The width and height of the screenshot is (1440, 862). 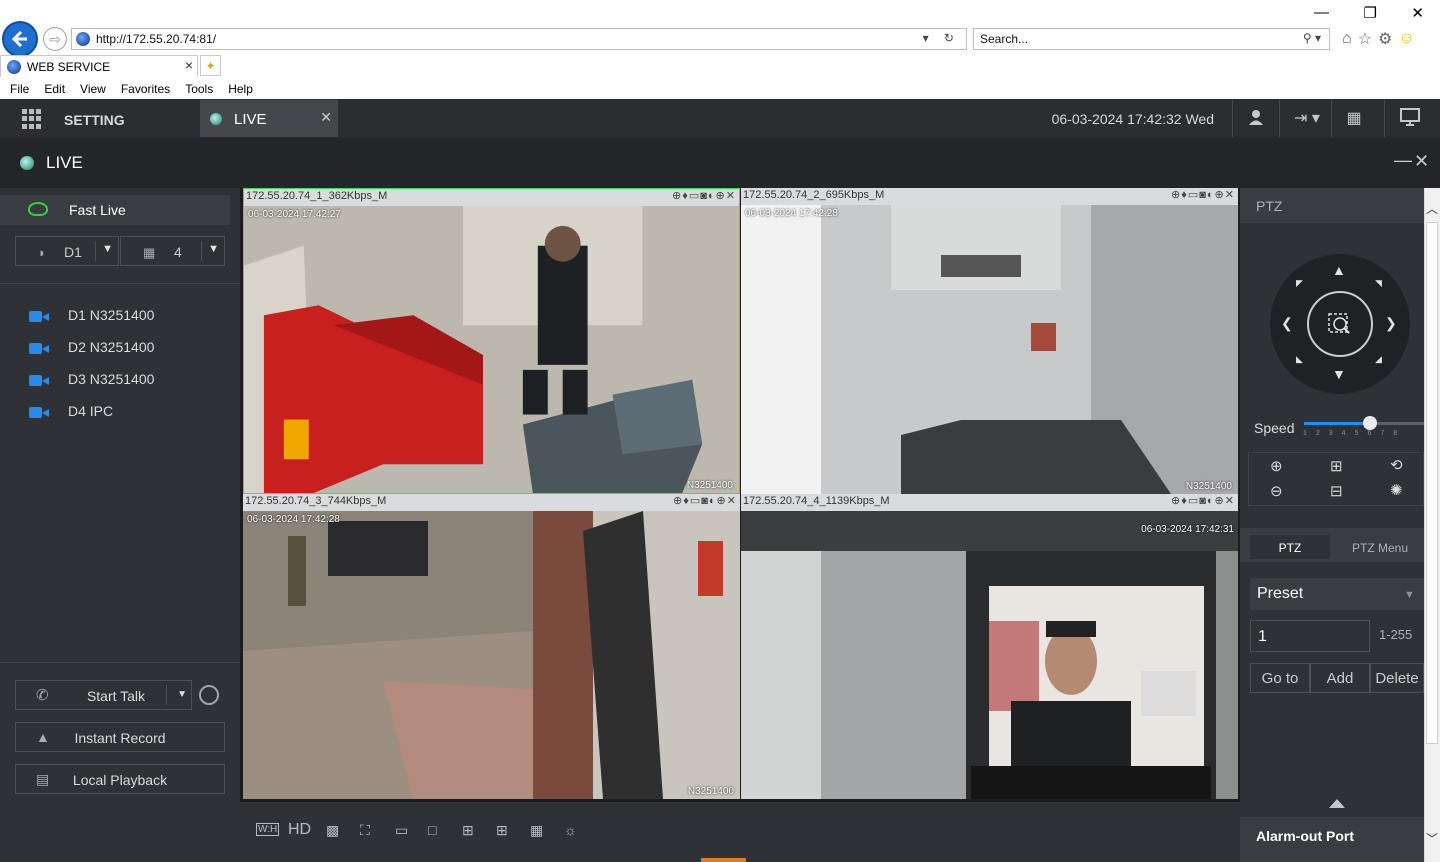 I want to click on menu-favorites: Favorites, so click(x=145, y=89).